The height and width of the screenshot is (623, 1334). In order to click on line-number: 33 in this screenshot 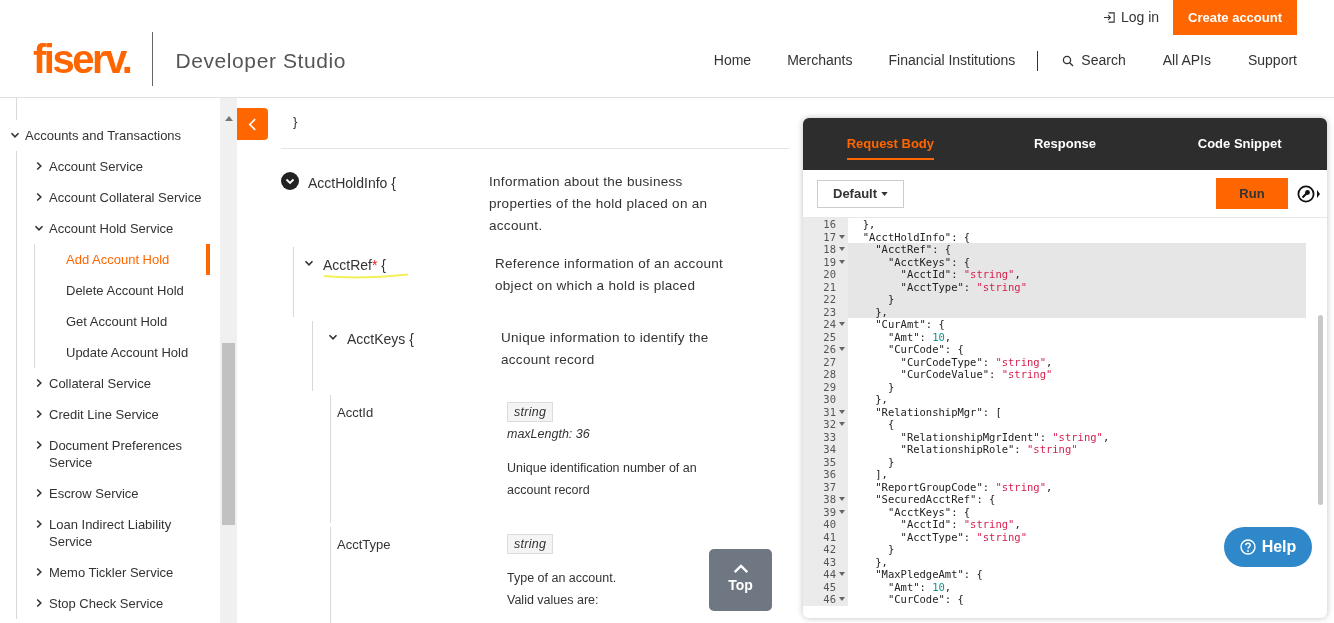, I will do `click(829, 436)`.